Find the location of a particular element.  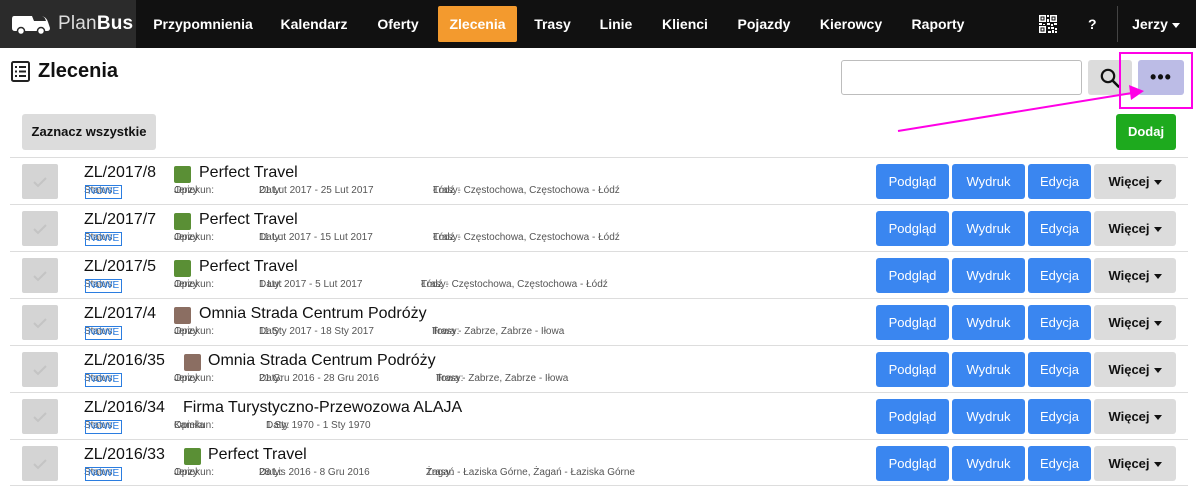

daty-value: 11 Sty 2017 - 18 Sty 2017 is located at coordinates (316, 331).